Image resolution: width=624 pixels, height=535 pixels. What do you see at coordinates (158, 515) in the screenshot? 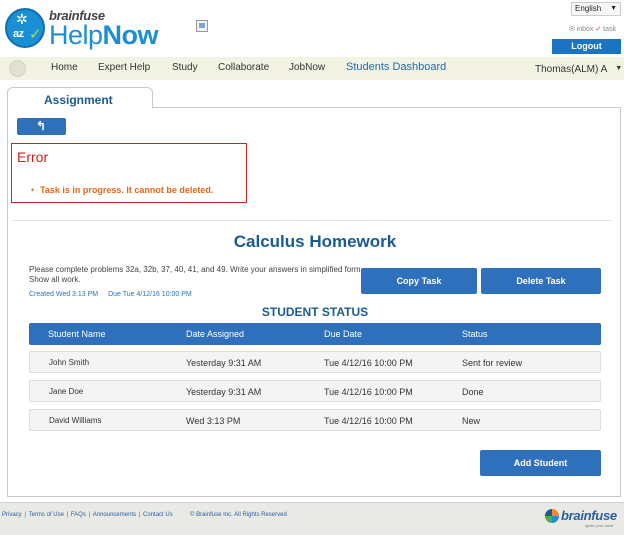
I see `footer-link-contact: Contact Us` at bounding box center [158, 515].